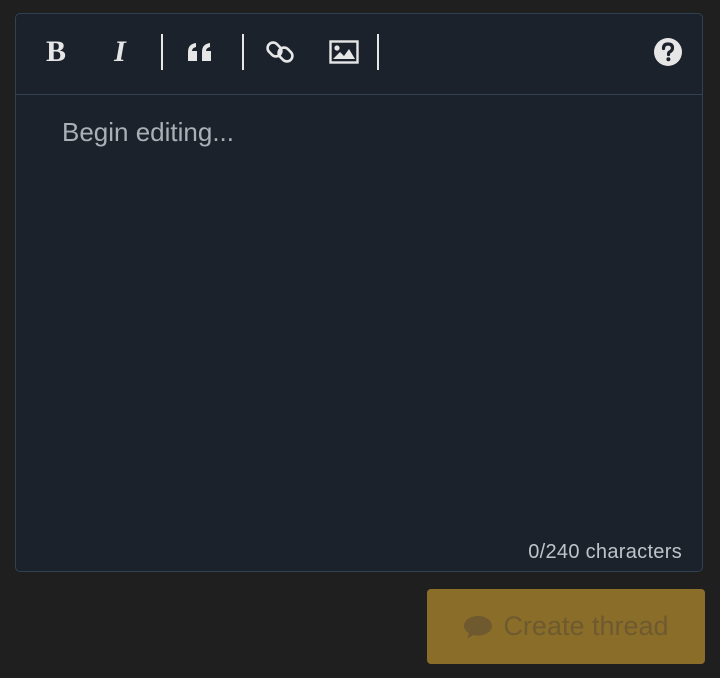 This screenshot has width=720, height=678. Describe the element at coordinates (586, 626) in the screenshot. I see `create-thread-label: Create thread` at that location.